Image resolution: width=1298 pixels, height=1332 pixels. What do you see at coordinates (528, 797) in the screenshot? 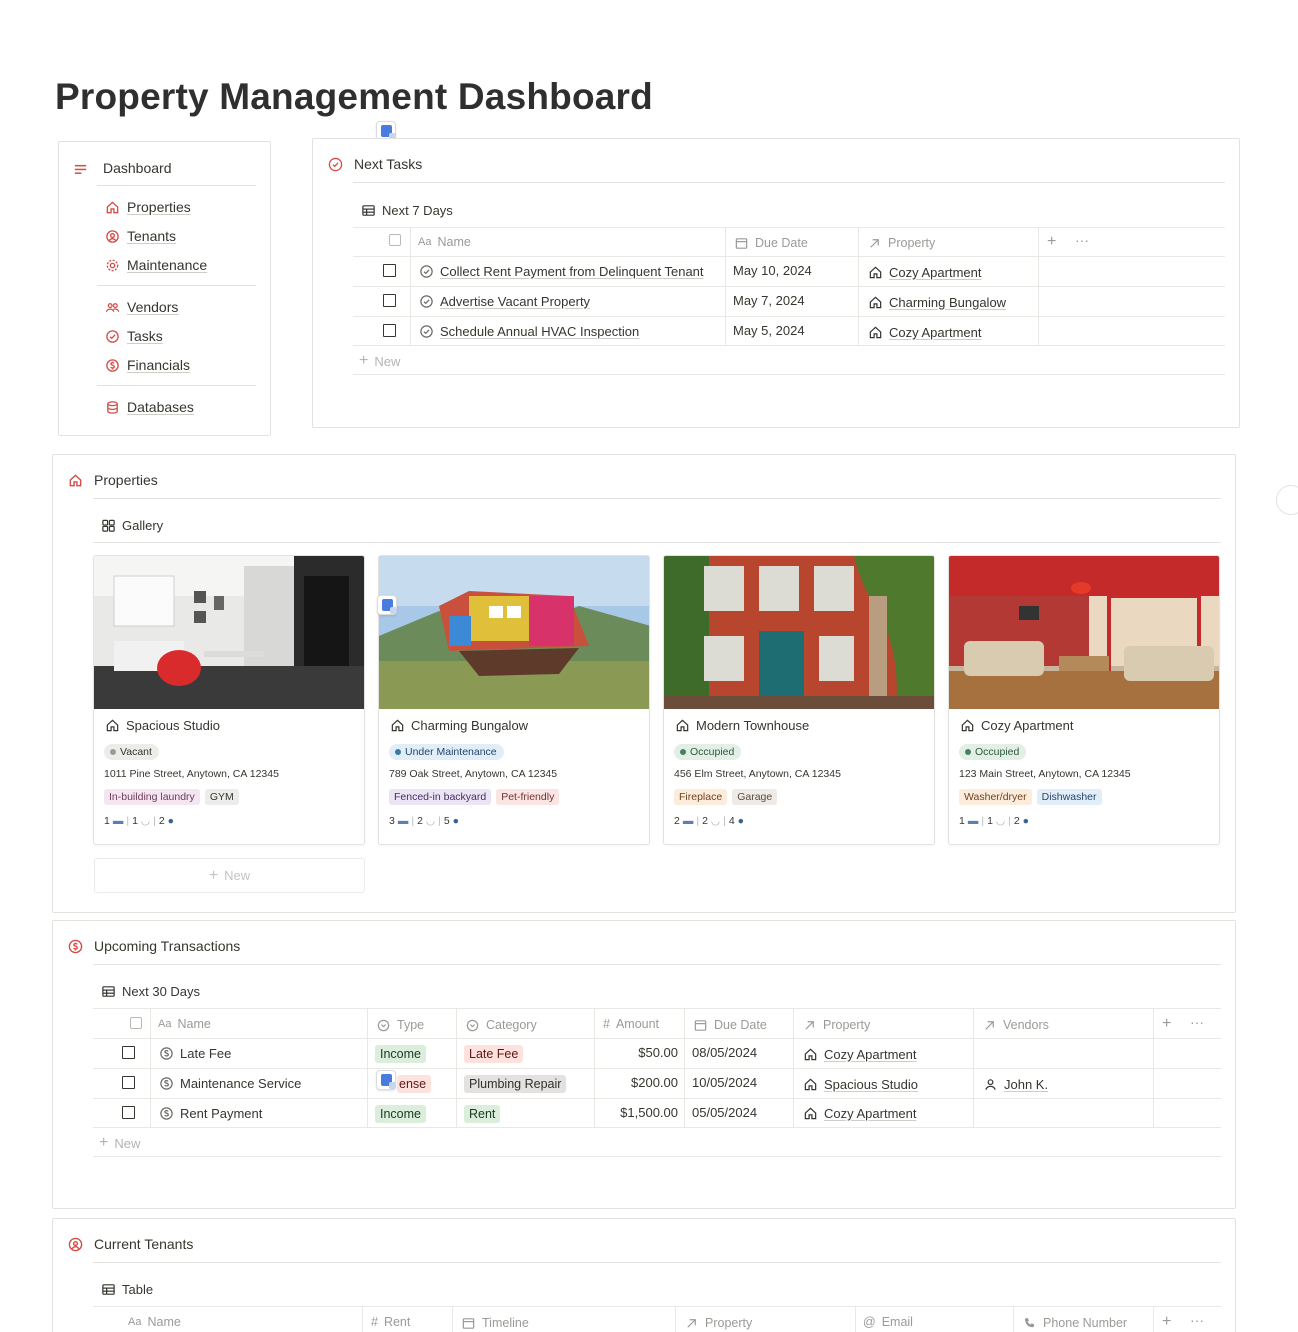
I see `feature-tag: Pet-friendly` at bounding box center [528, 797].